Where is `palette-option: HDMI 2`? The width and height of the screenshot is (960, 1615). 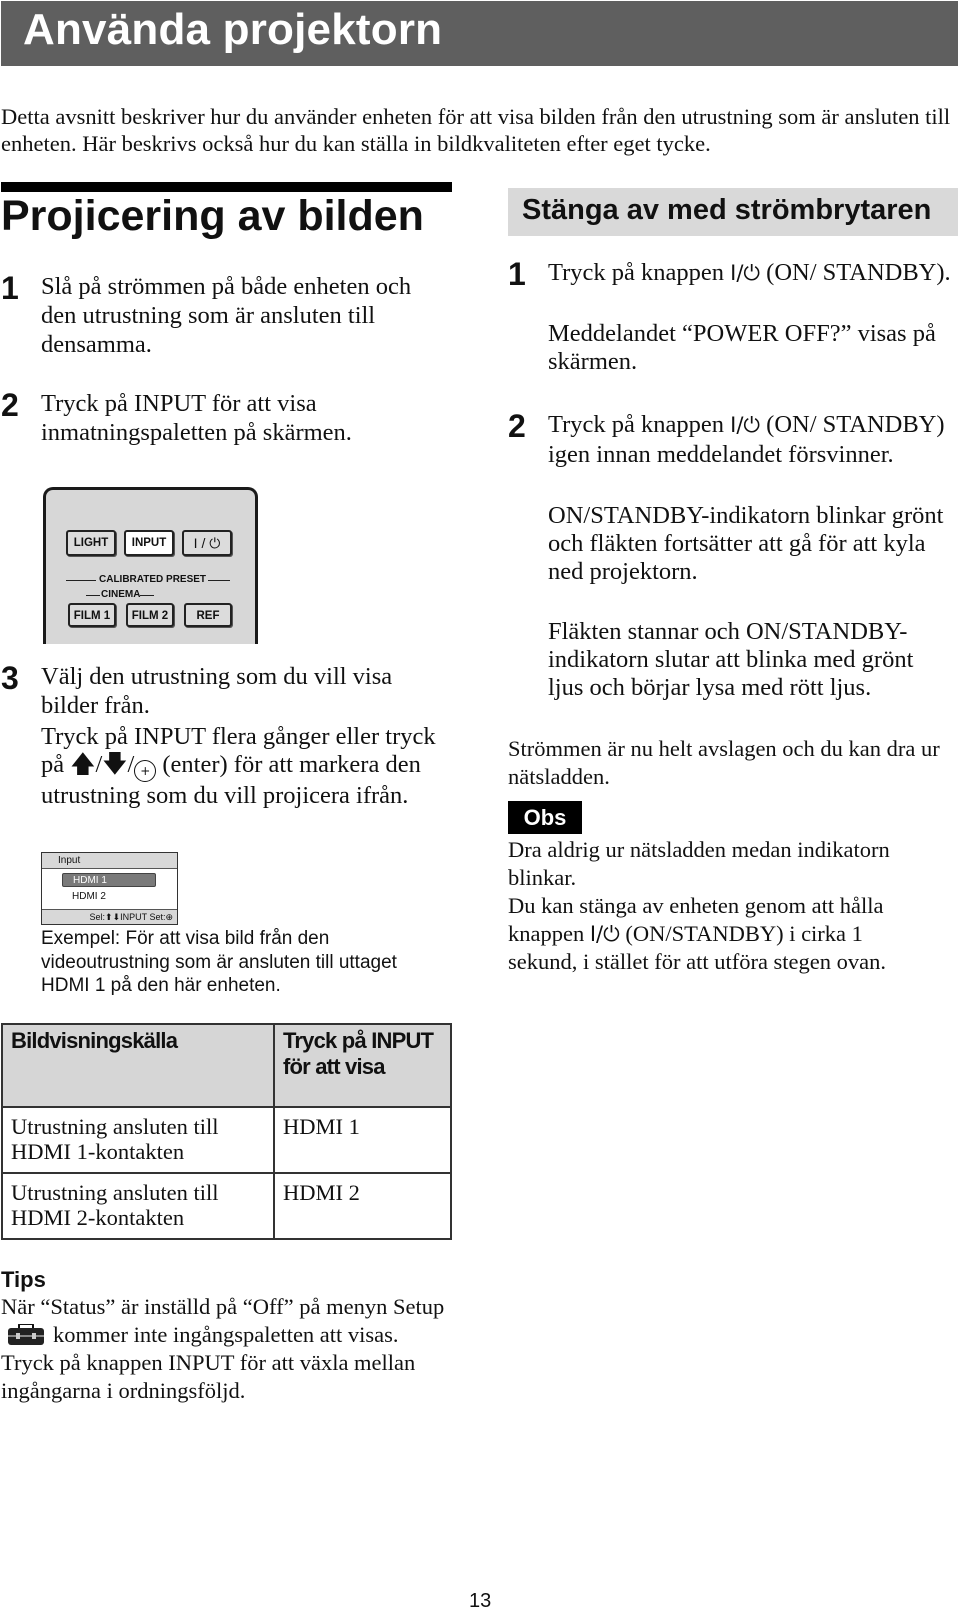 palette-option: HDMI 2 is located at coordinates (89, 896).